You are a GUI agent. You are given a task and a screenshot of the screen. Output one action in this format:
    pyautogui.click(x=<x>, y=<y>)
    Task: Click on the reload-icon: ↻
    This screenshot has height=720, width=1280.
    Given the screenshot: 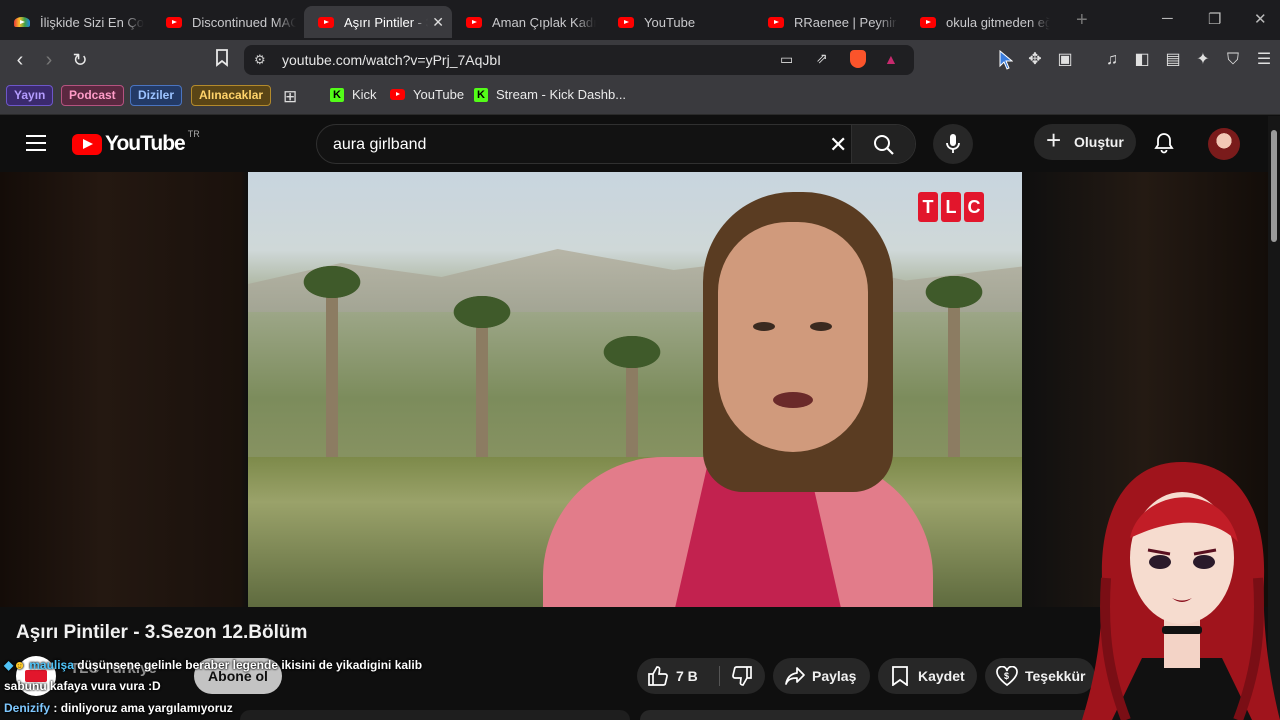 What is the action you would take?
    pyautogui.click(x=80, y=60)
    